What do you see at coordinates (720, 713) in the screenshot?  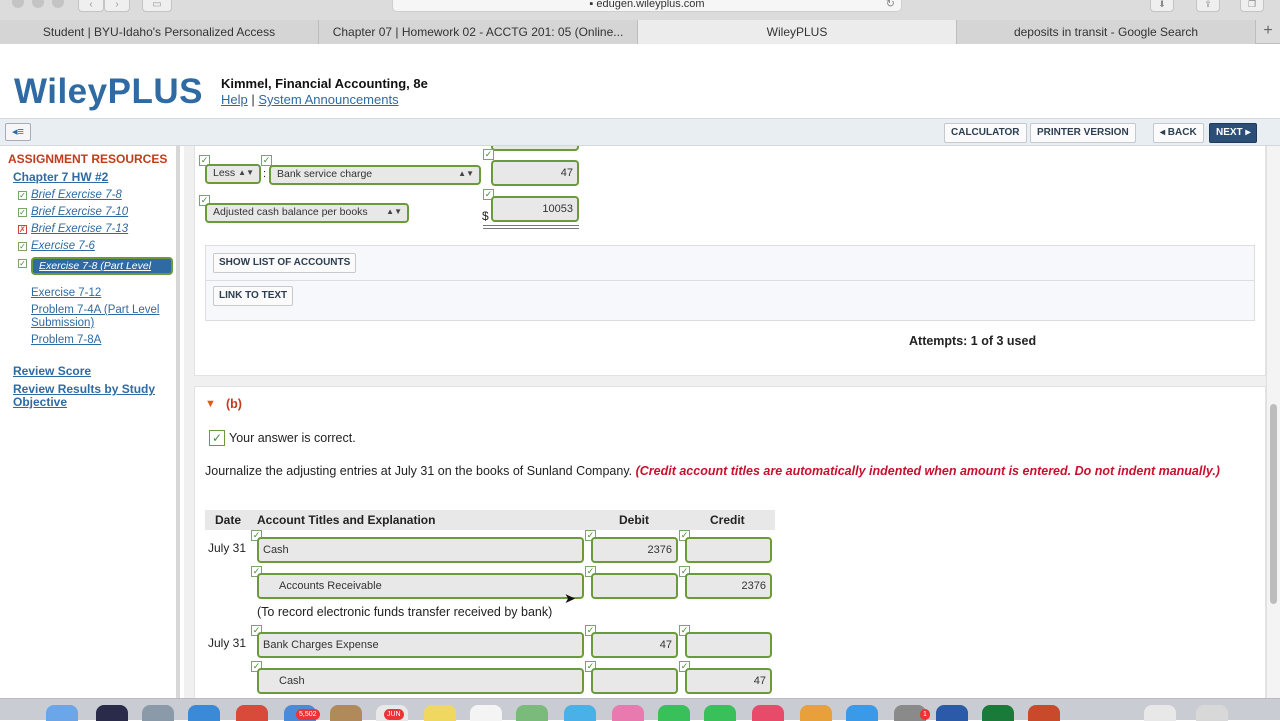 I see `phone-icon` at bounding box center [720, 713].